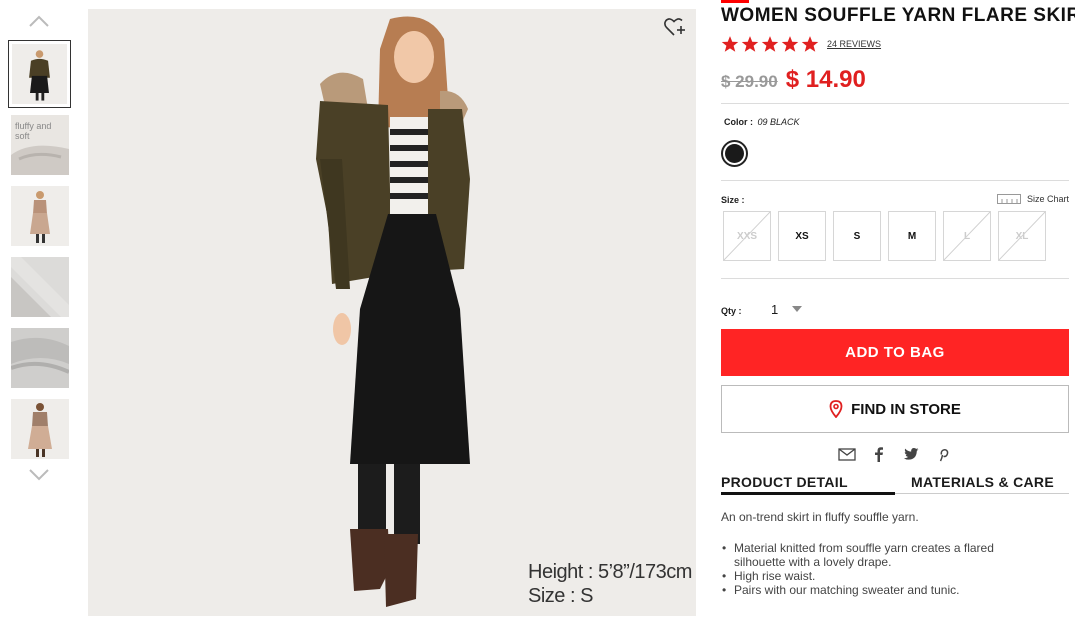 This screenshot has height=623, width=1075. What do you see at coordinates (911, 454) in the screenshot?
I see `twitter-icon` at bounding box center [911, 454].